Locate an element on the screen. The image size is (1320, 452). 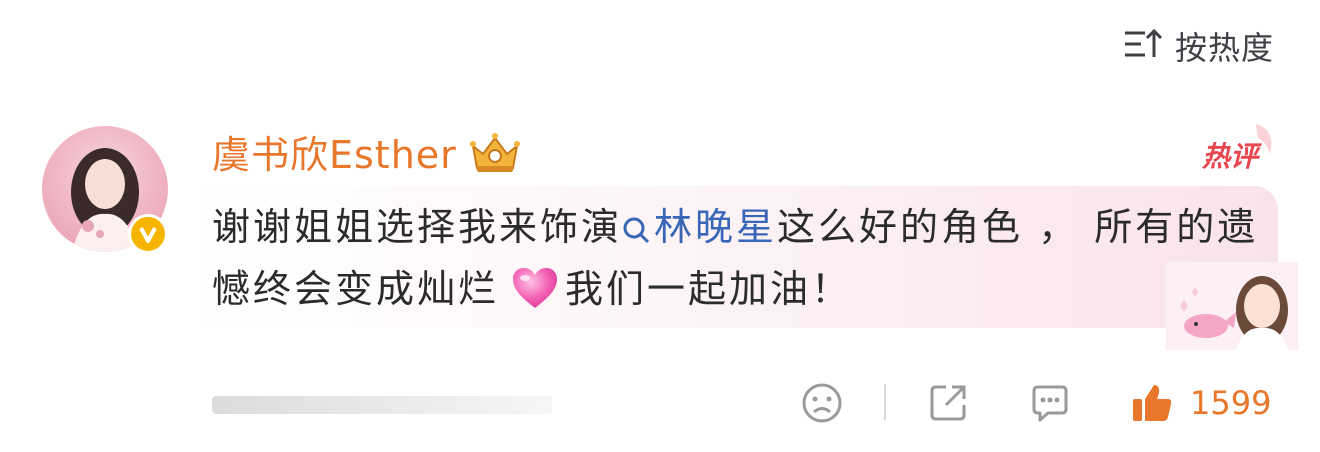
decorative-sticker is located at coordinates (1232, 306).